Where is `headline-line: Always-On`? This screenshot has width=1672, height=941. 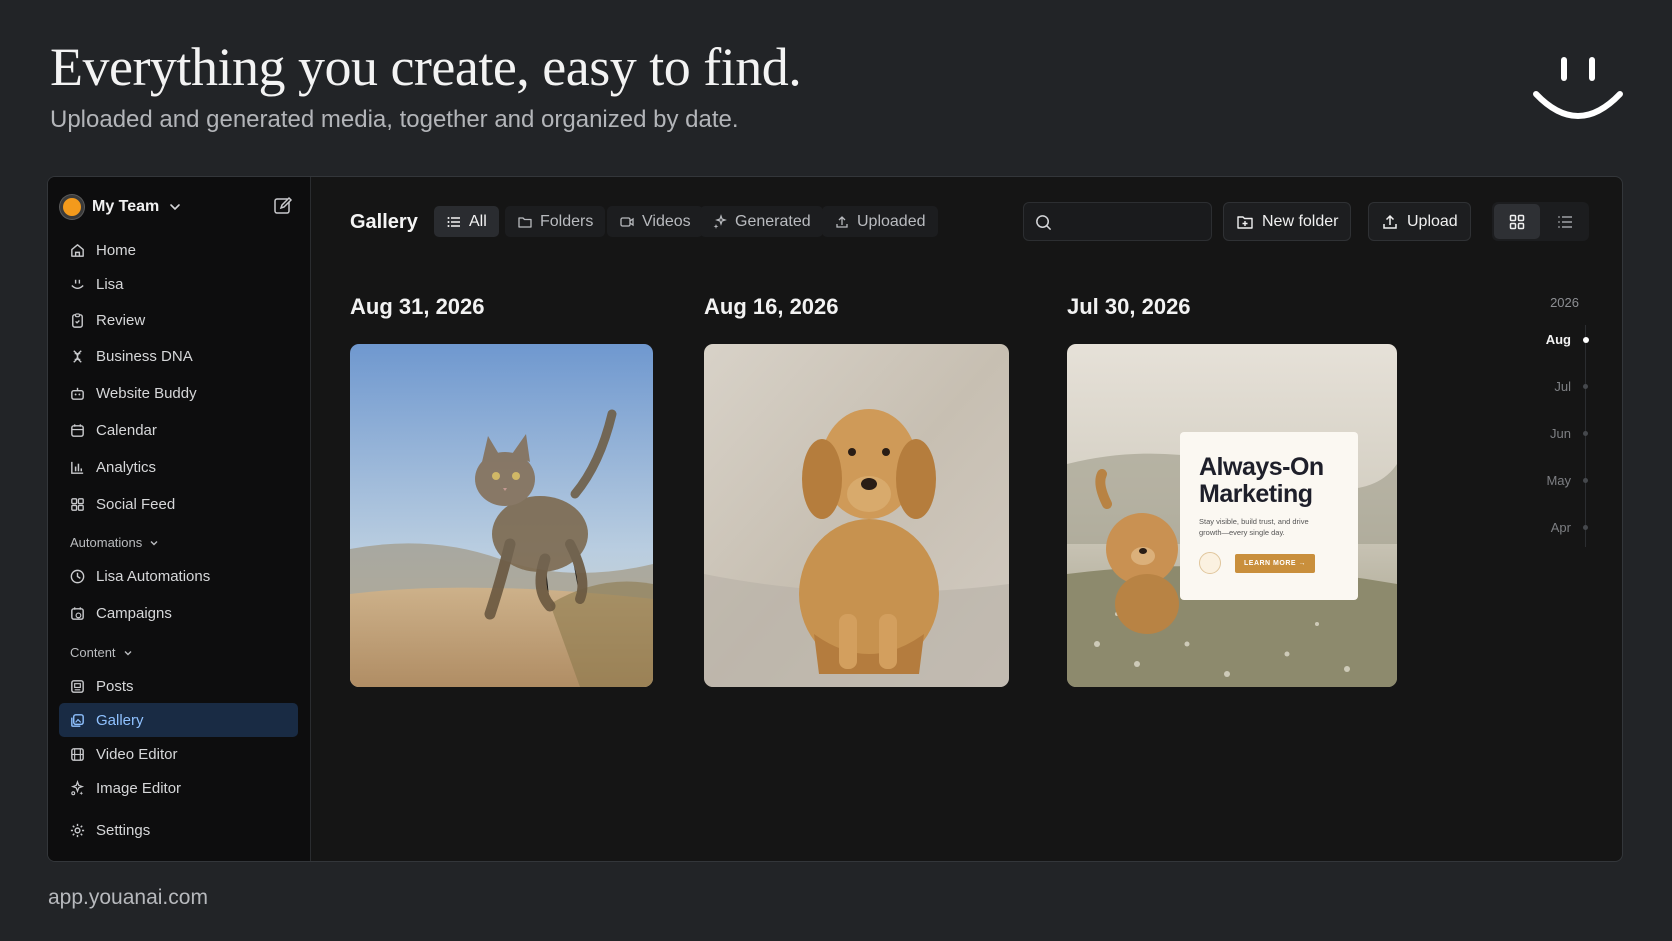 headline-line: Always-On is located at coordinates (1261, 467).